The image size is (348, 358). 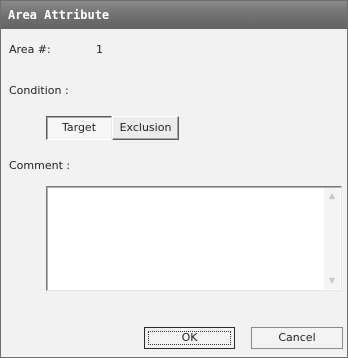 I want to click on dialog-title-bar: Area Attribute, so click(x=174, y=15).